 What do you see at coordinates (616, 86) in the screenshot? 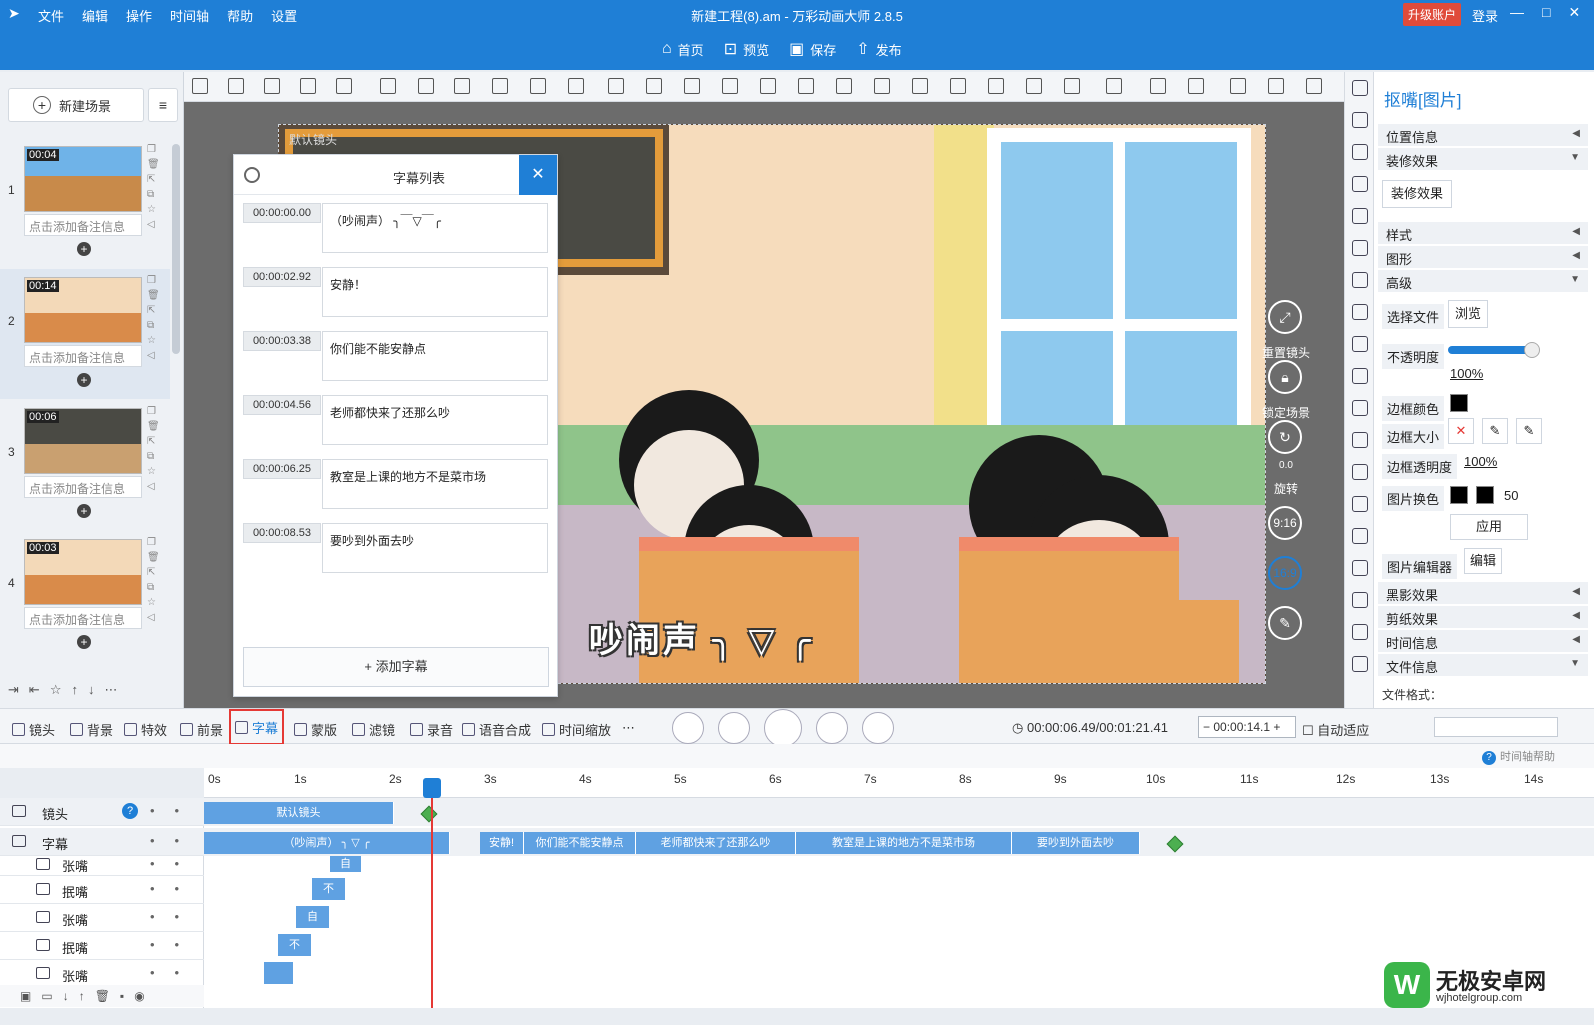
I see `align-top-icon` at bounding box center [616, 86].